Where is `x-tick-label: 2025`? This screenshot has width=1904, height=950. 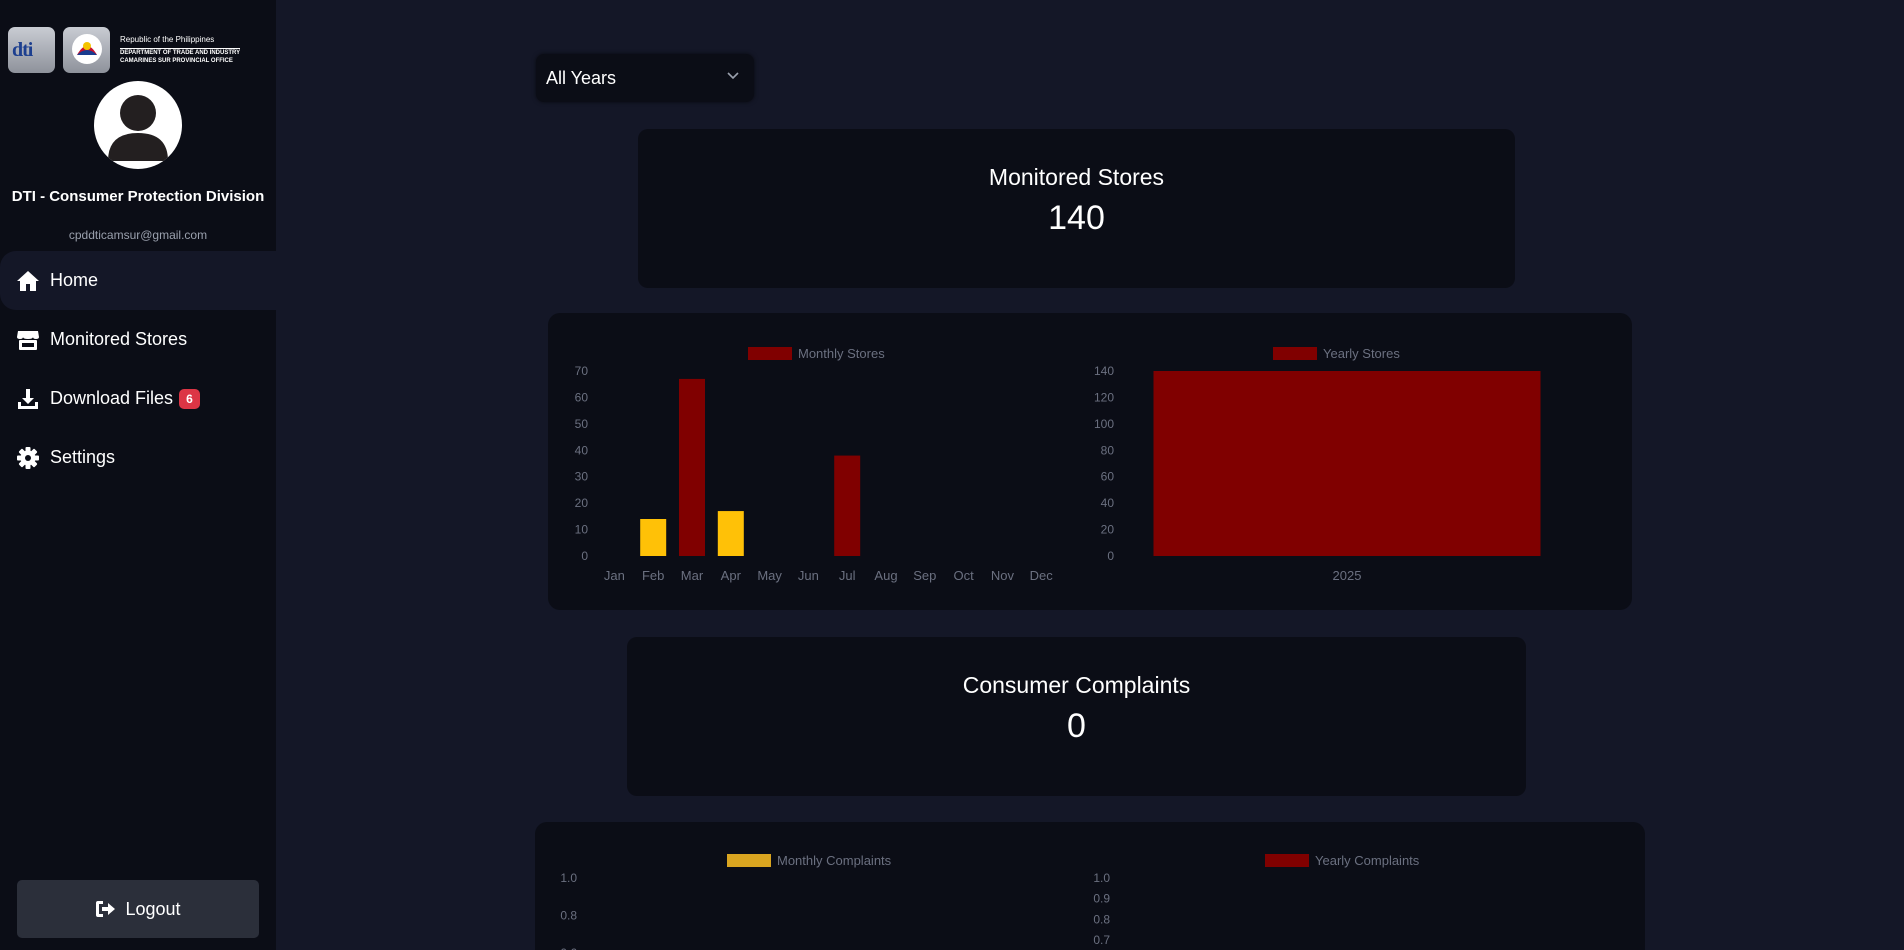 x-tick-label: 2025 is located at coordinates (1347, 575).